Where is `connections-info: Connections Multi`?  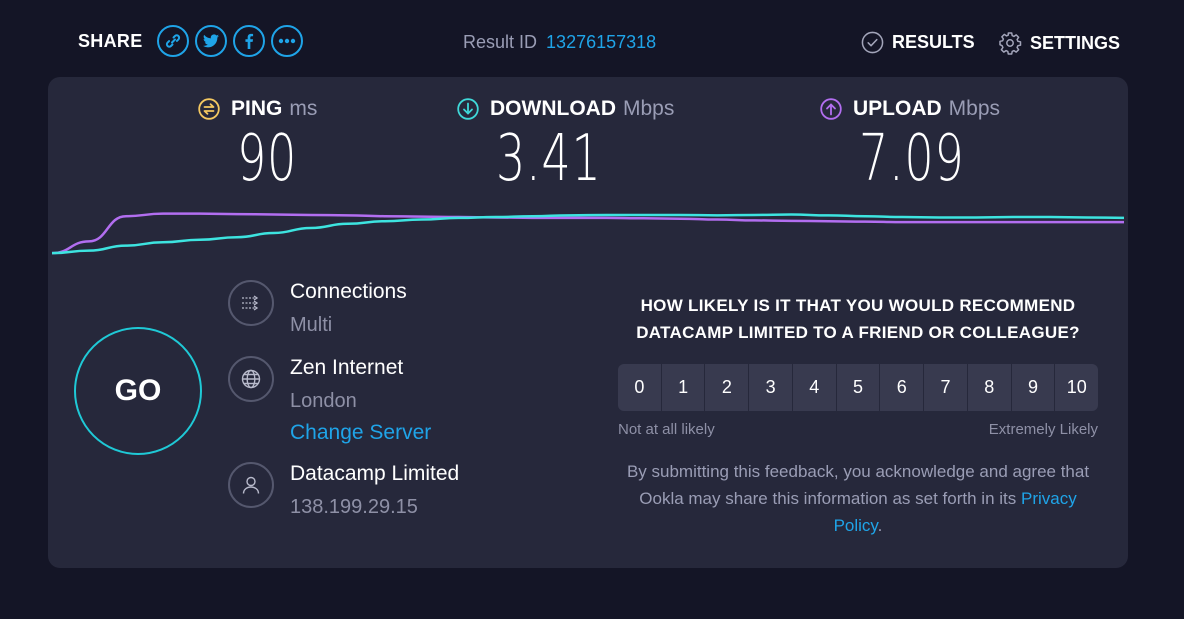
connections-info: Connections Multi is located at coordinates (317, 308).